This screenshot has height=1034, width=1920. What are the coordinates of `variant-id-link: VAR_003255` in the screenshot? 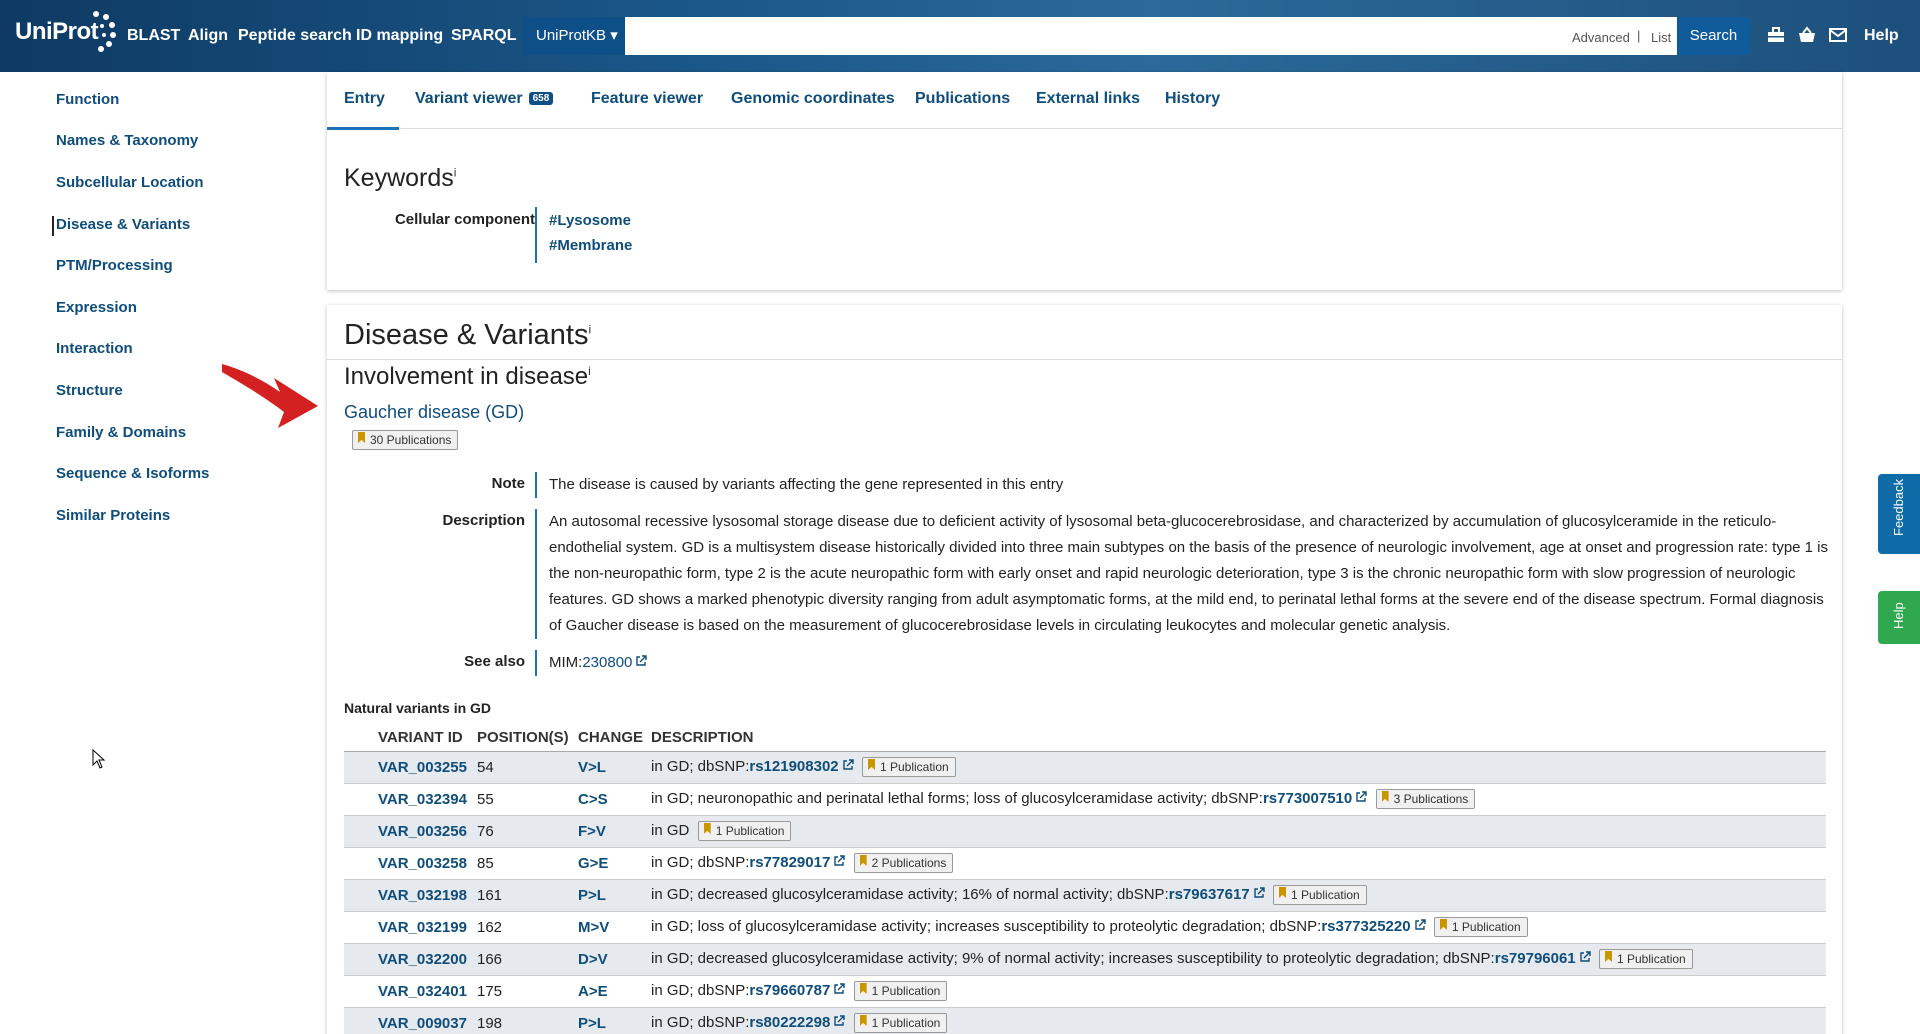 It's located at (422, 767).